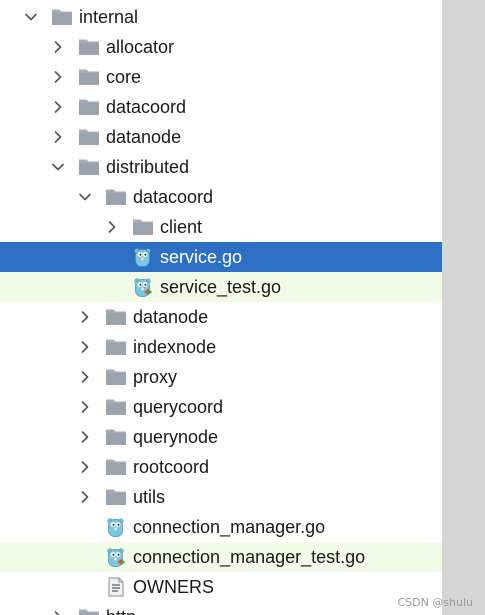 Image resolution: width=485 pixels, height=615 pixels. I want to click on tree-folder-row: core, so click(221, 77).